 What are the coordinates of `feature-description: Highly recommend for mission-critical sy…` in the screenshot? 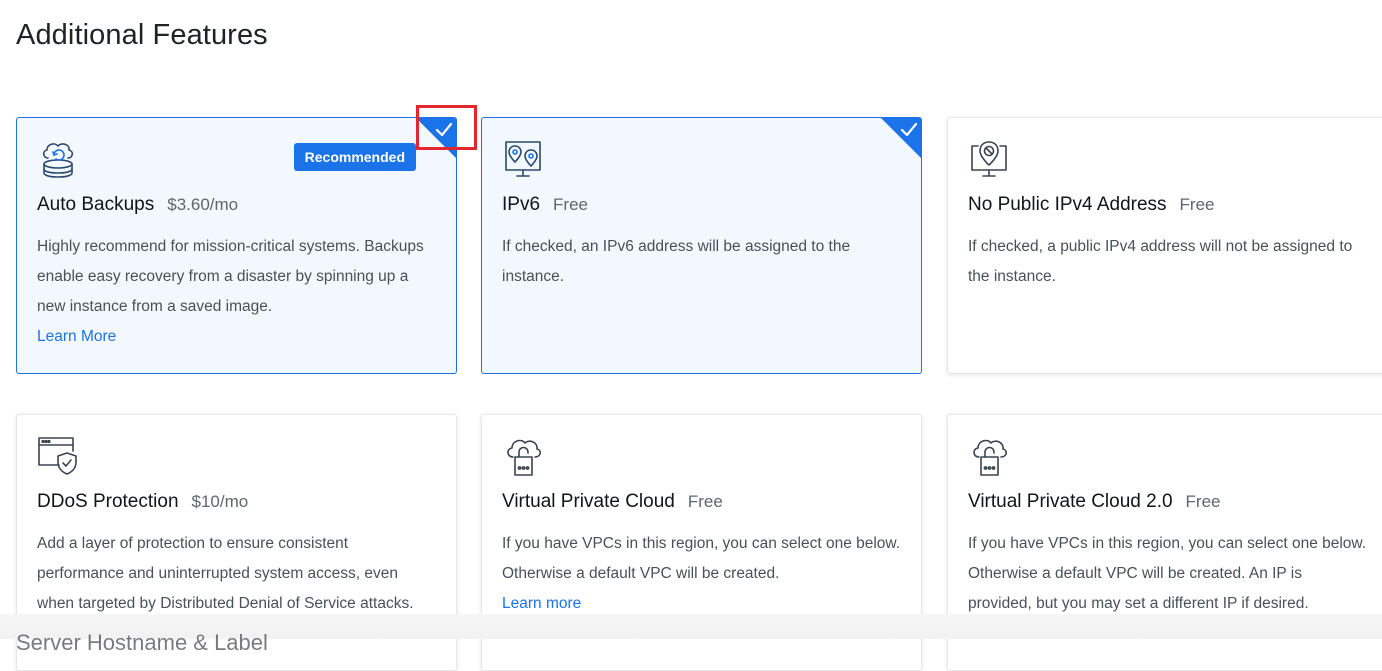 It's located at (230, 276).